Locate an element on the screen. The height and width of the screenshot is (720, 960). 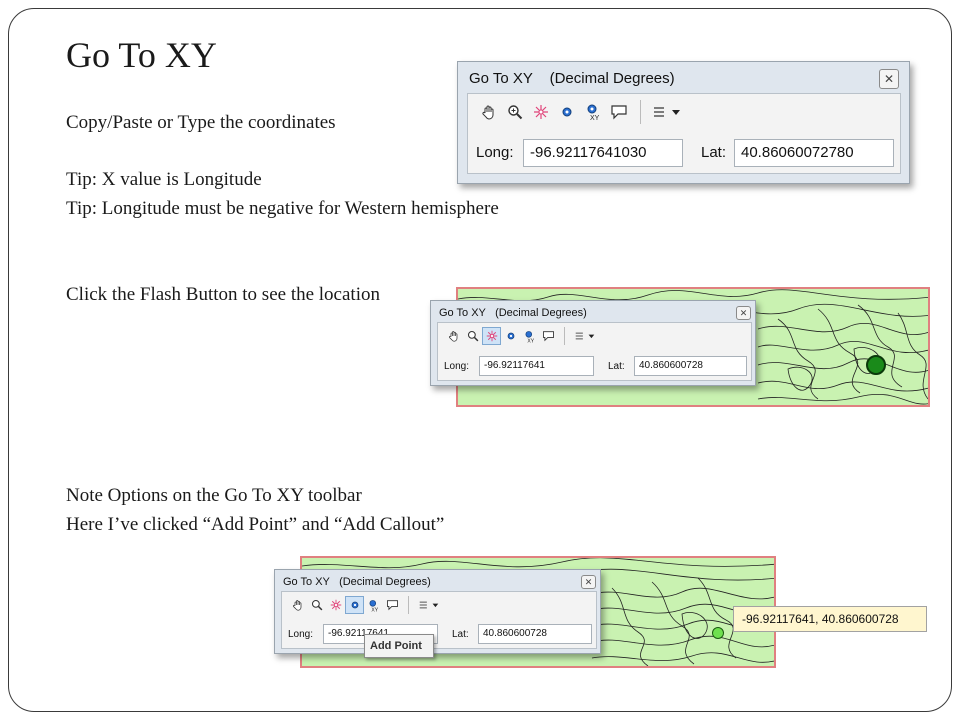
added-point-marker is located at coordinates (718, 633).